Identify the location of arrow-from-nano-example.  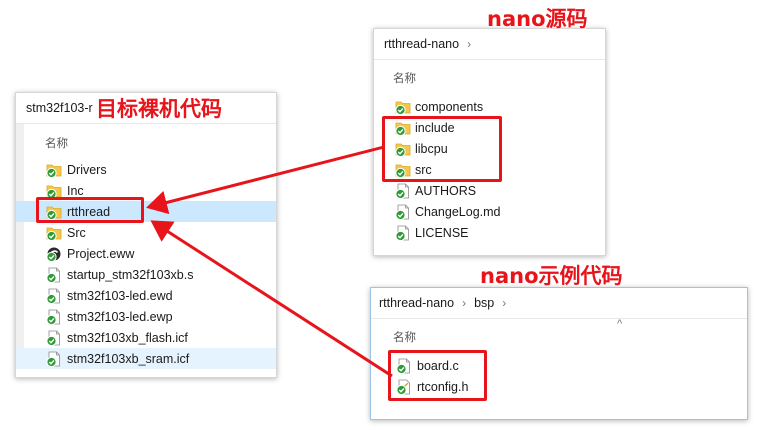
(271, 299).